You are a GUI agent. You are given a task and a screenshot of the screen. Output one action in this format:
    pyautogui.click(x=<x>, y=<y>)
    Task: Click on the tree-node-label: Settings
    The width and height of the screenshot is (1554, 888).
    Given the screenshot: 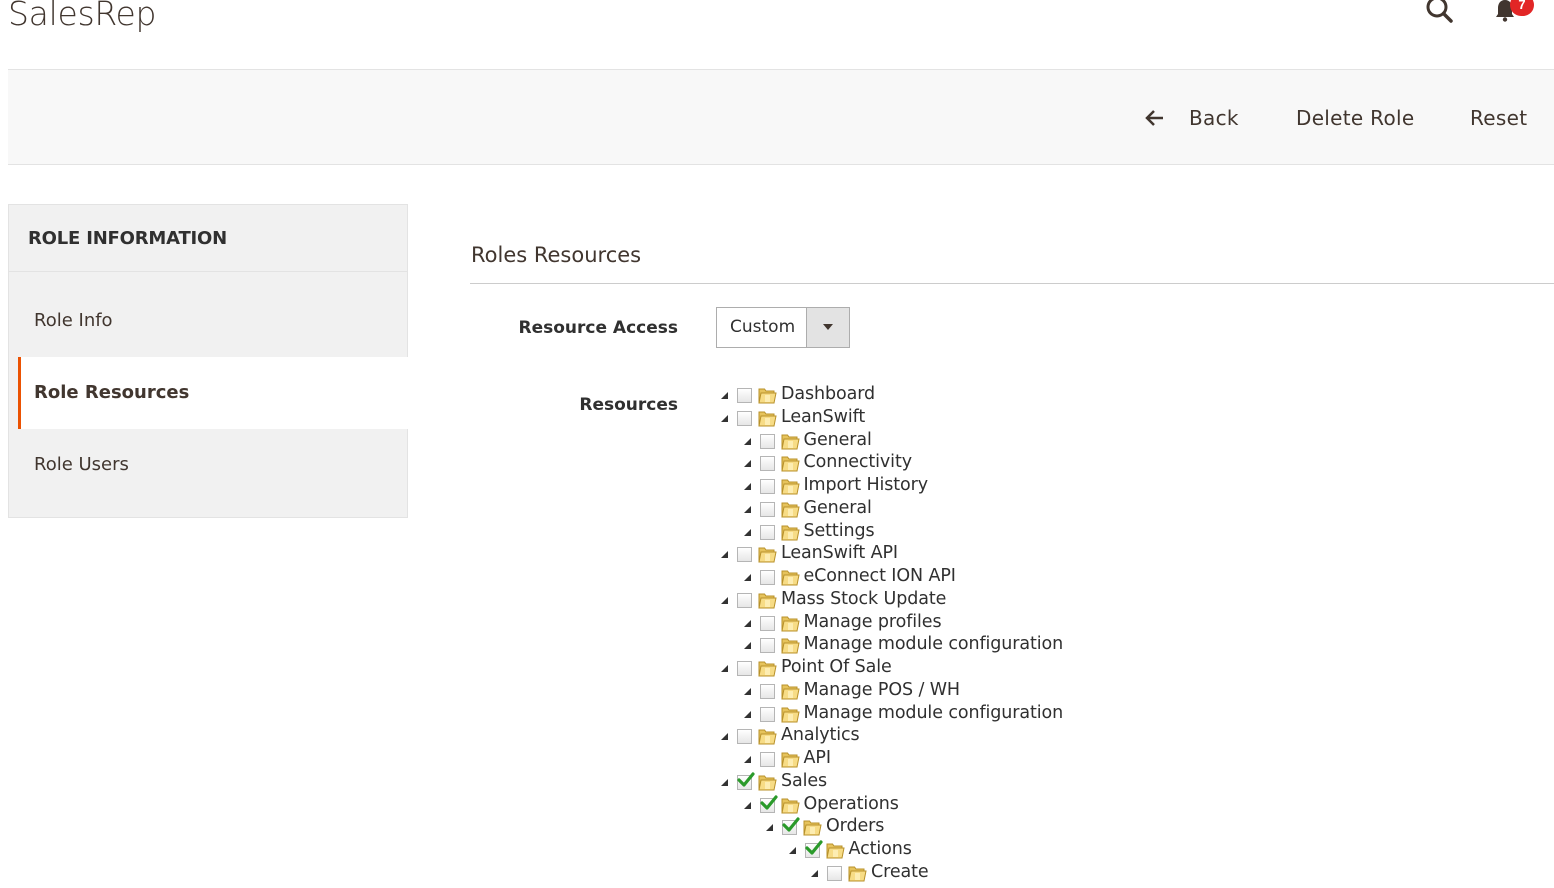 What is the action you would take?
    pyautogui.click(x=839, y=531)
    